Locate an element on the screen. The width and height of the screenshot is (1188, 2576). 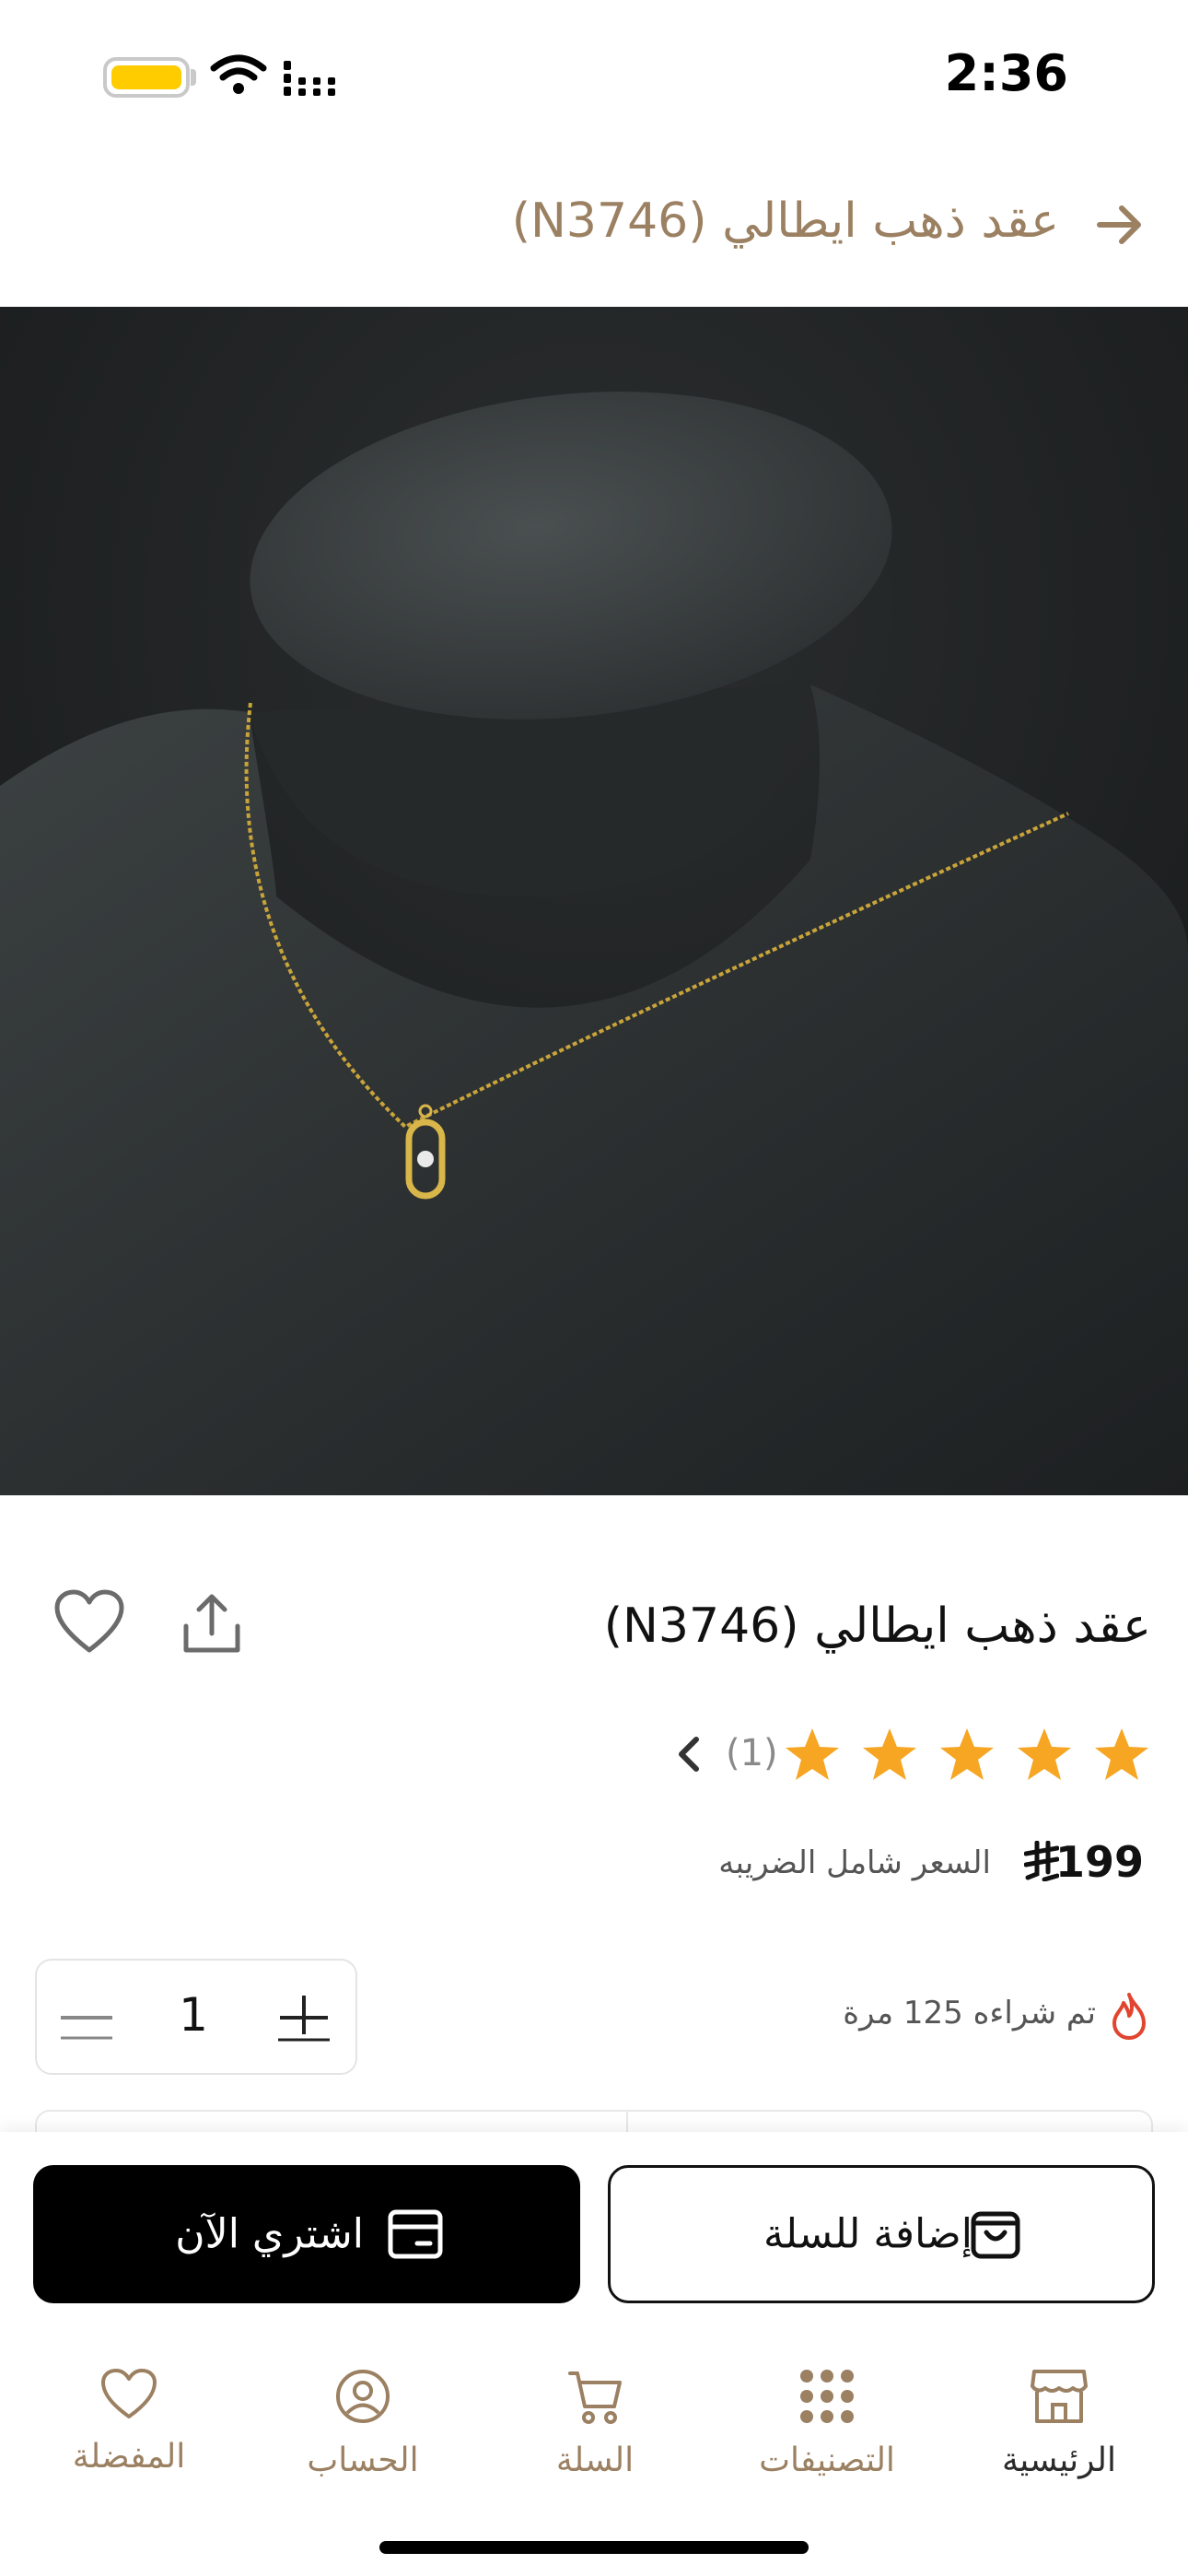
increase-quantity-button is located at coordinates (303, 2017).